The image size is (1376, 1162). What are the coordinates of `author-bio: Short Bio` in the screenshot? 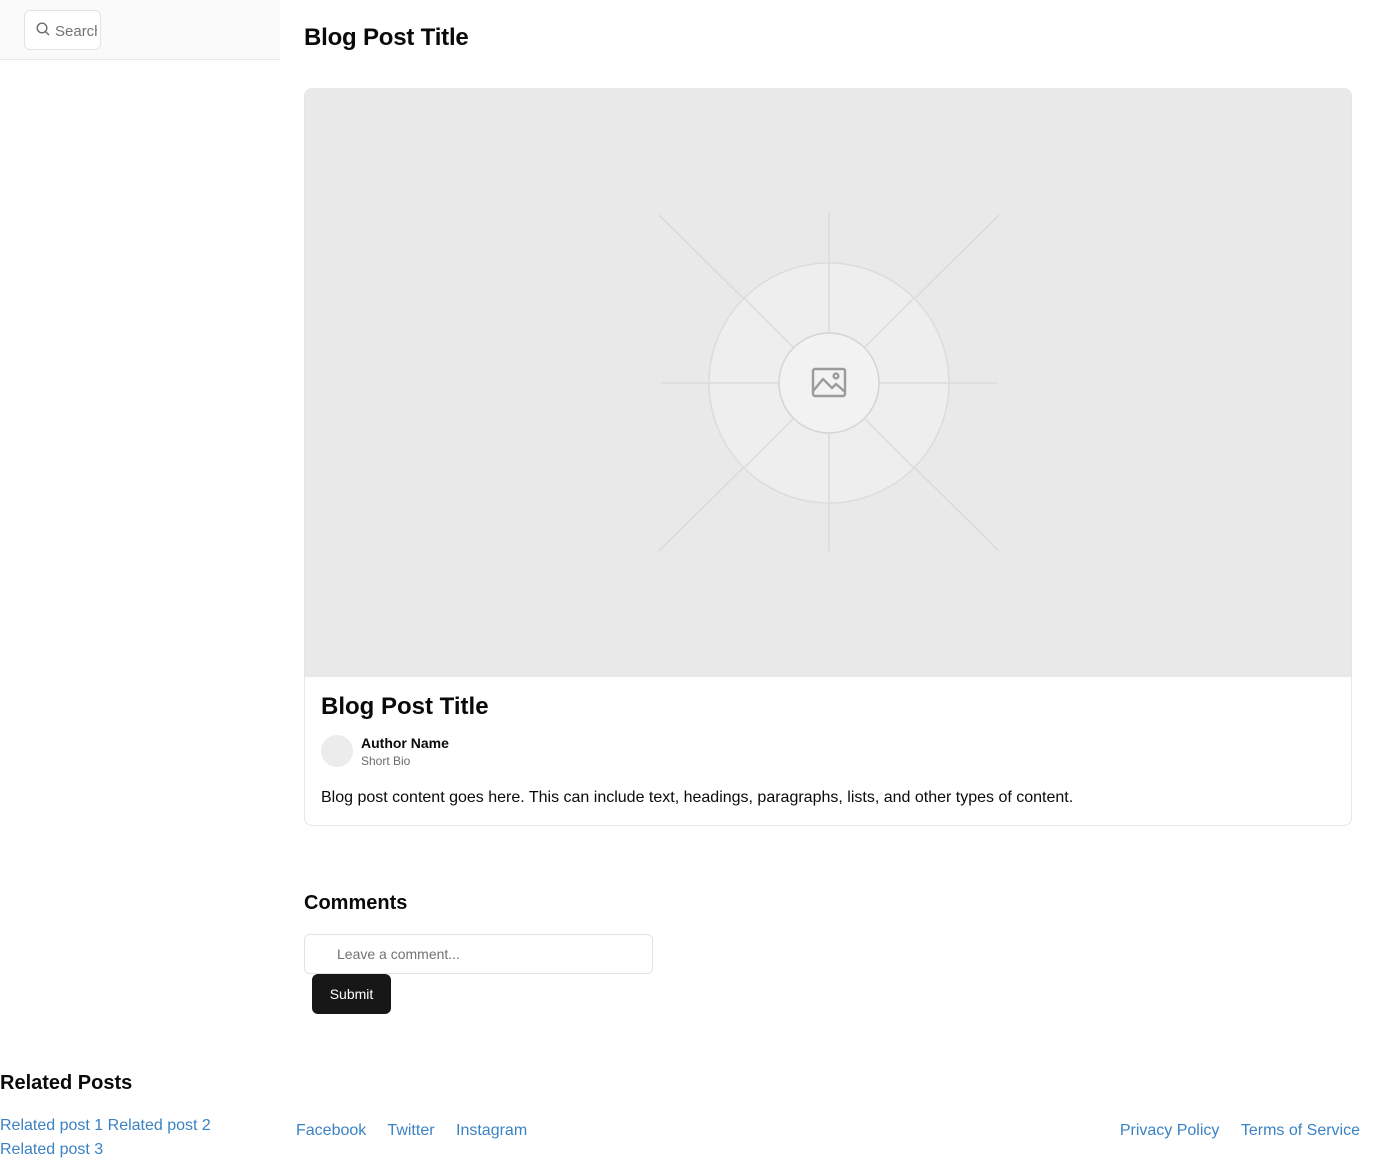 It's located at (386, 761).